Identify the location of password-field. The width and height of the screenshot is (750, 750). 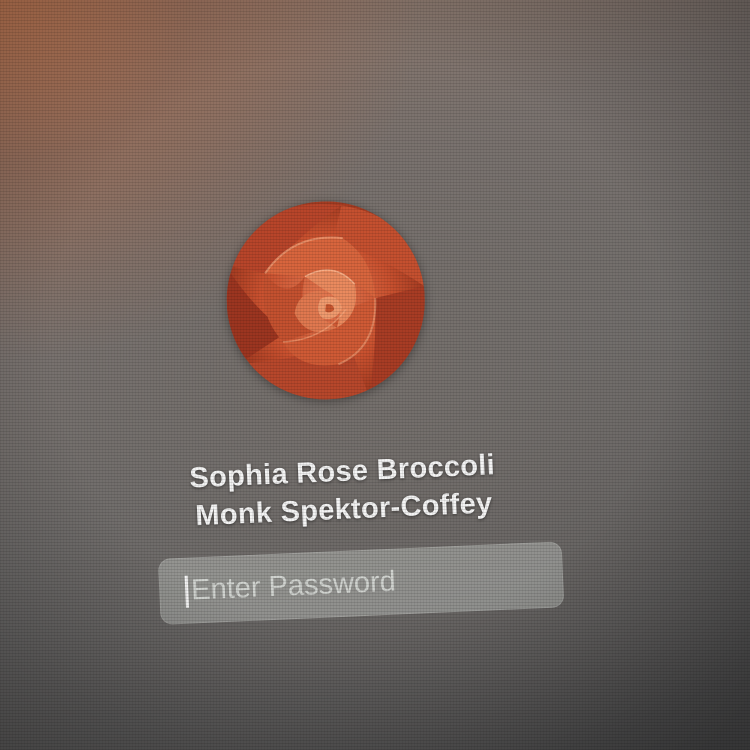
(361, 583).